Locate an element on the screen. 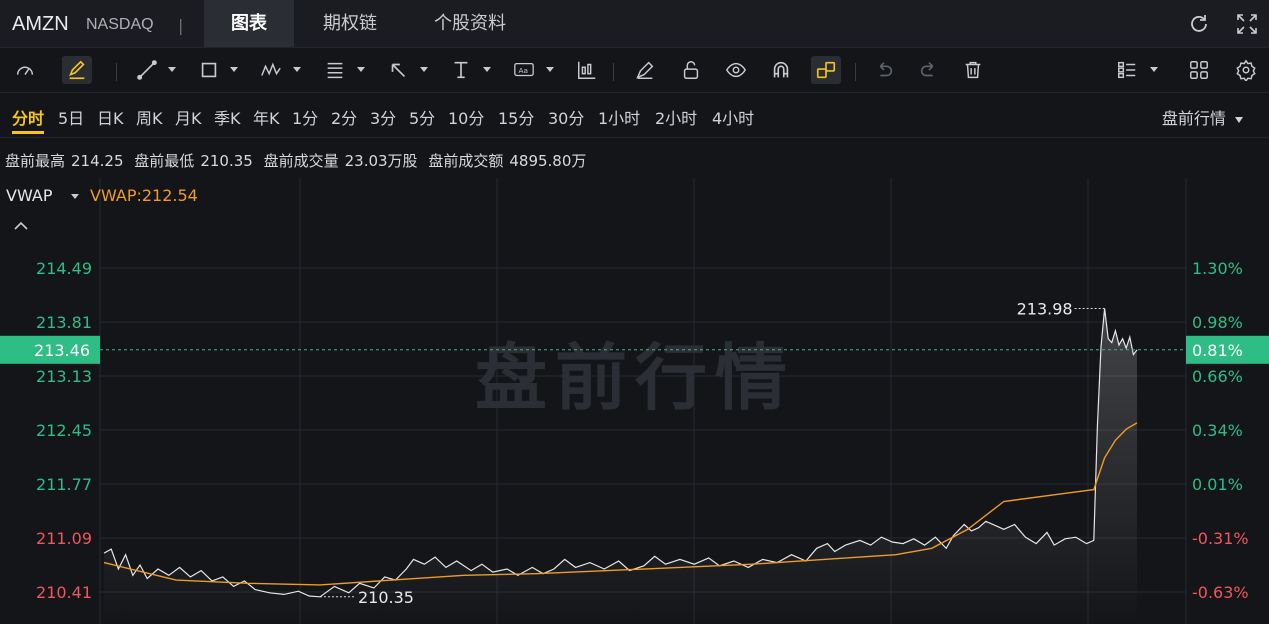 The image size is (1269, 624). annotation-text-icon: Aa is located at coordinates (524, 70).